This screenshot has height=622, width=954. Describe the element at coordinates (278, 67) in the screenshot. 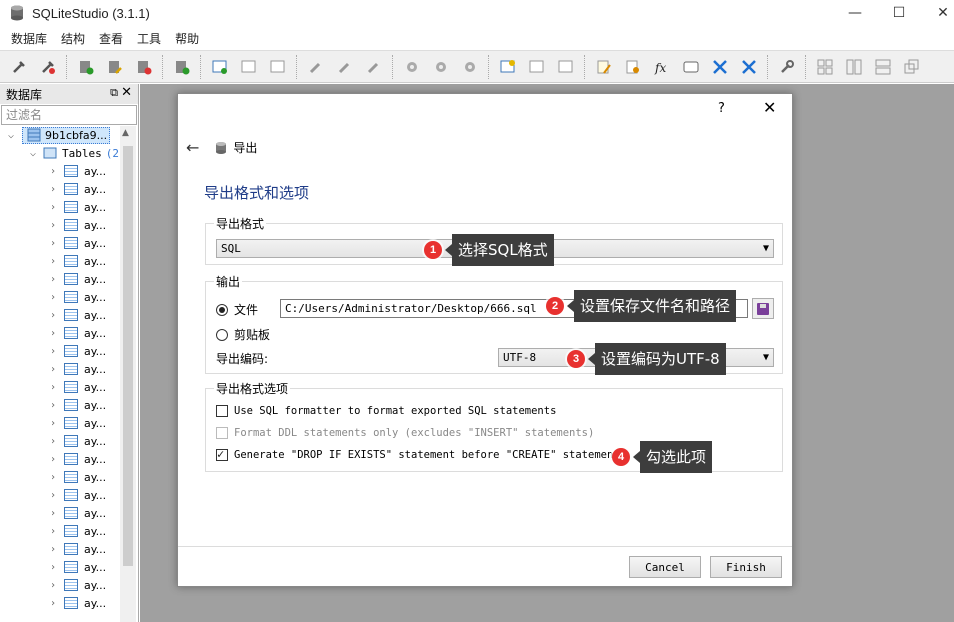

I see `delete-table-button` at that location.